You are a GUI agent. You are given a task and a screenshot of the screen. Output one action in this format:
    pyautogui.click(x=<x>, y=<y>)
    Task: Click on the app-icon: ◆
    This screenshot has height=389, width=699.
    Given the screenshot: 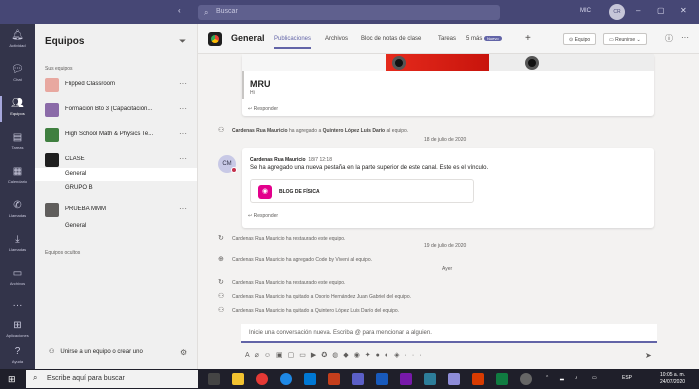 What is the action you would take?
    pyautogui.click(x=348, y=355)
    